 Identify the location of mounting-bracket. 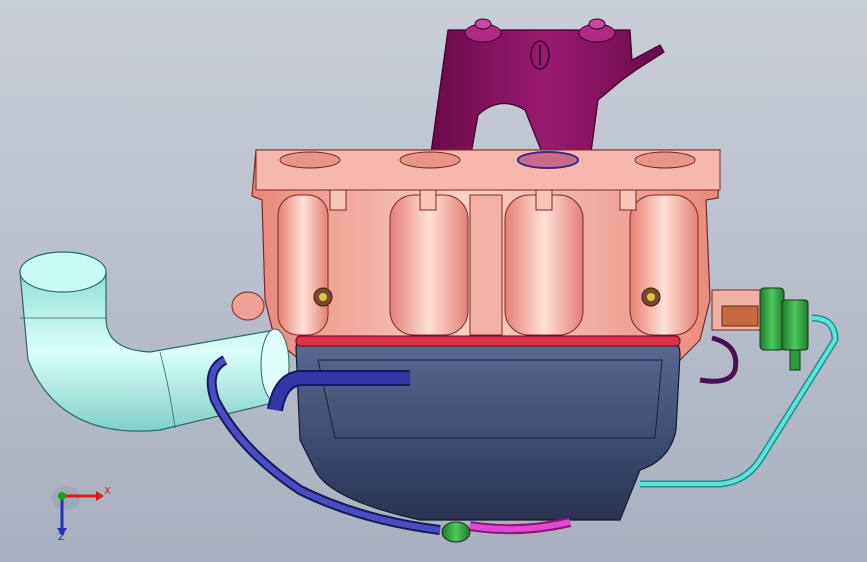
(547, 89).